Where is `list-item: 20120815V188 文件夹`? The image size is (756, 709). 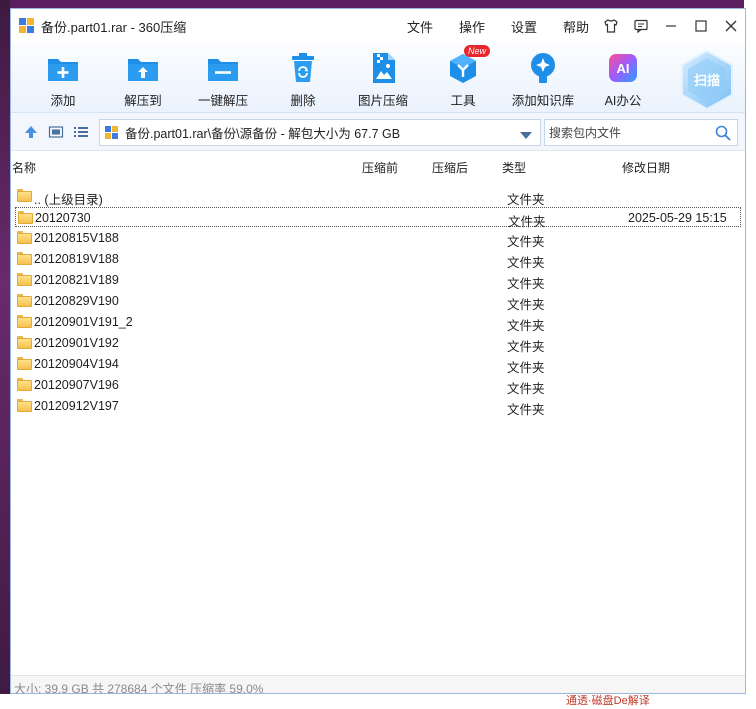
list-item: 20120815V188 文件夹 is located at coordinates (378, 238).